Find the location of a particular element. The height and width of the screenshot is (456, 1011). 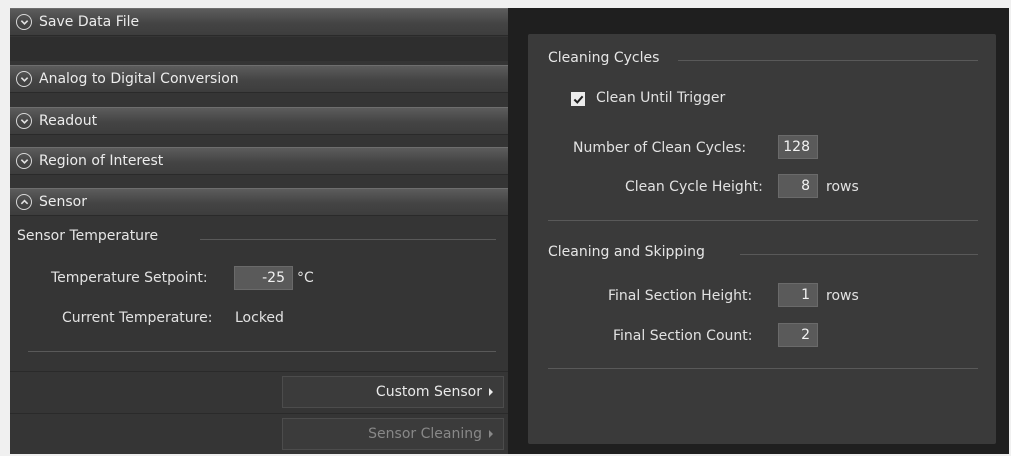

final-section-height-input: 1 is located at coordinates (798, 295).